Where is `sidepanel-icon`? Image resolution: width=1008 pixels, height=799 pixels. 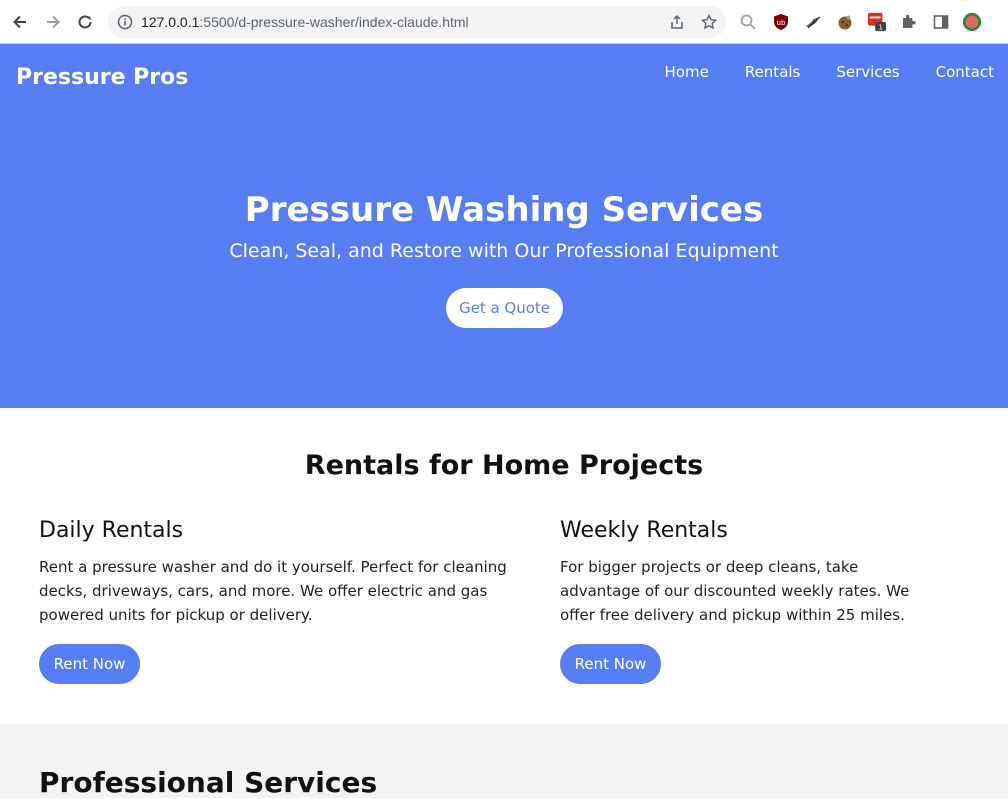 sidepanel-icon is located at coordinates (941, 22).